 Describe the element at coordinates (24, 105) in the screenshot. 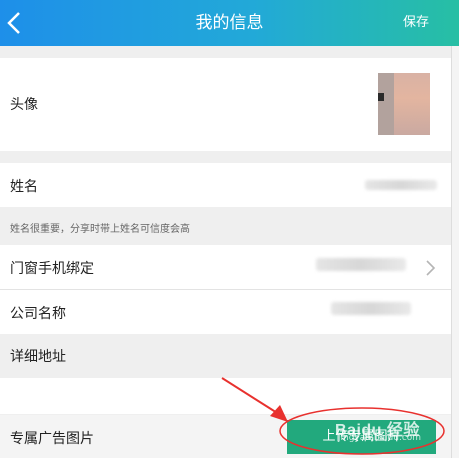

I see `avatar-label: 头像` at that location.